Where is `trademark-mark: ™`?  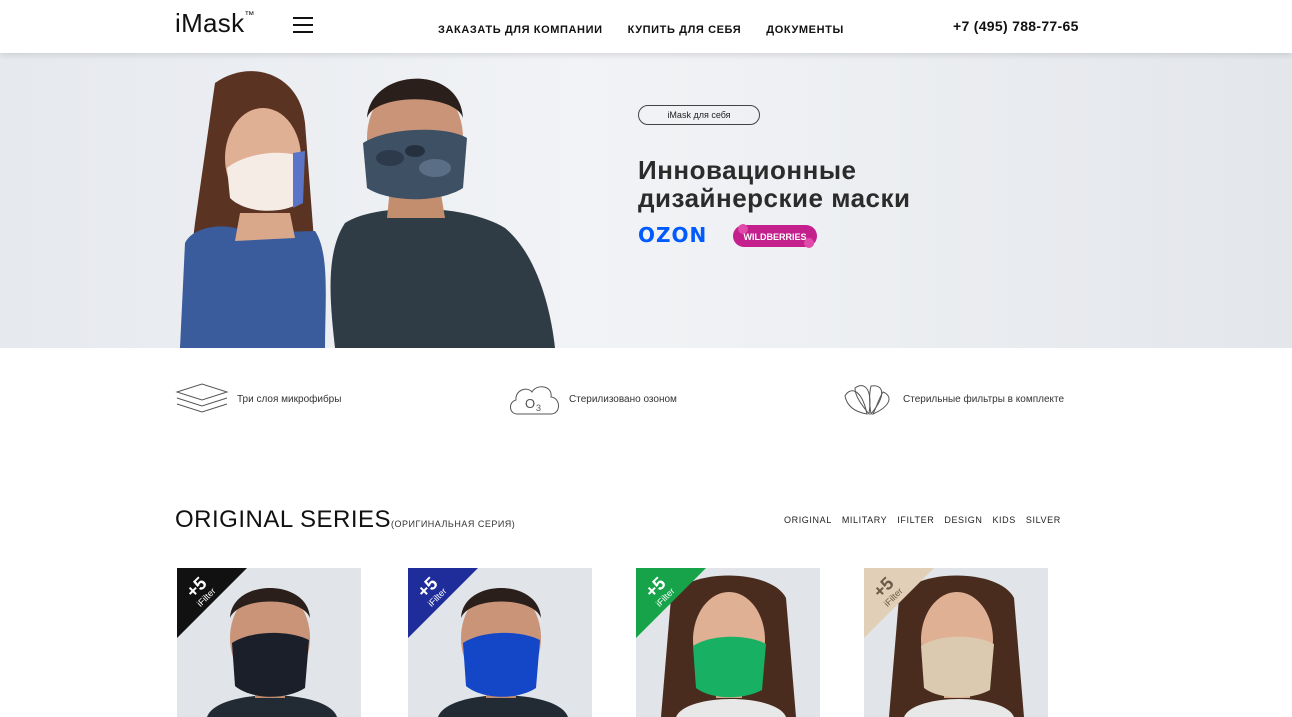
trademark-mark: ™ is located at coordinates (249, 16).